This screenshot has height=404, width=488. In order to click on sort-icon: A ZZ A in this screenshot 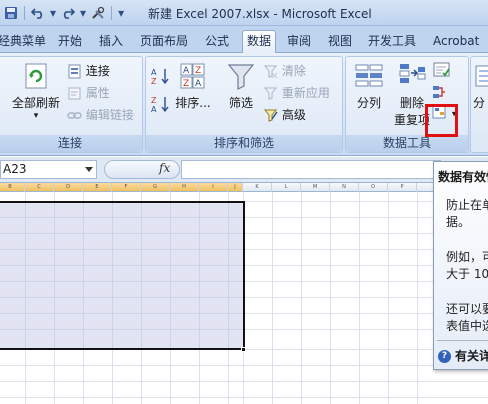, I will do `click(192, 76)`.